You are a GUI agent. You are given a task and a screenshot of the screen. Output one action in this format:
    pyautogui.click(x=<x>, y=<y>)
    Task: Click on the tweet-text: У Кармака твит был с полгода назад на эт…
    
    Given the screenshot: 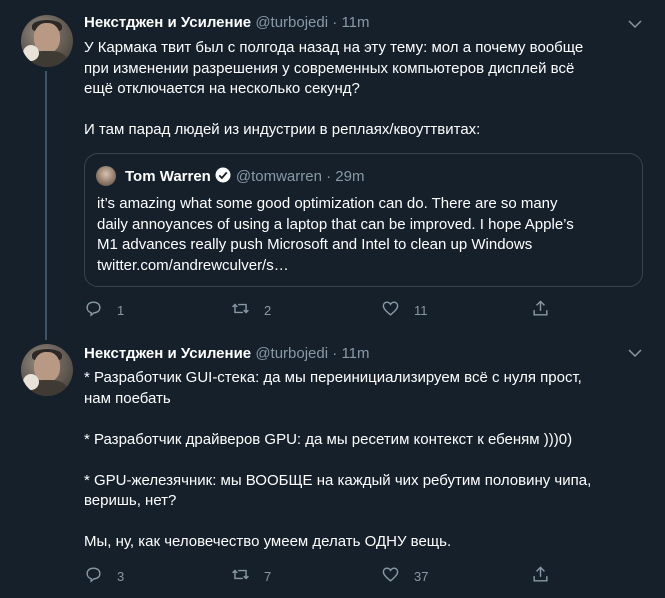 What is the action you would take?
    pyautogui.click(x=334, y=88)
    